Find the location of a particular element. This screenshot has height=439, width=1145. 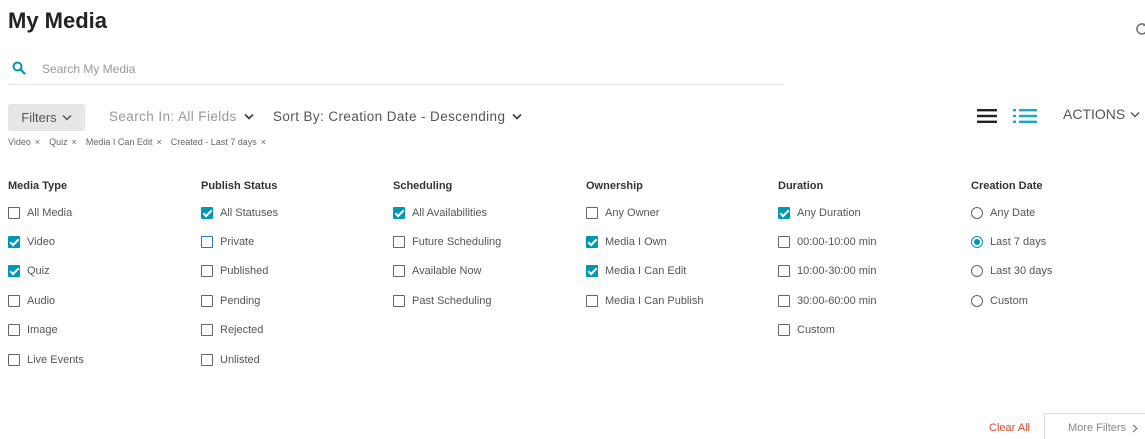

filter-option-audio: Audio is located at coordinates (31, 301).